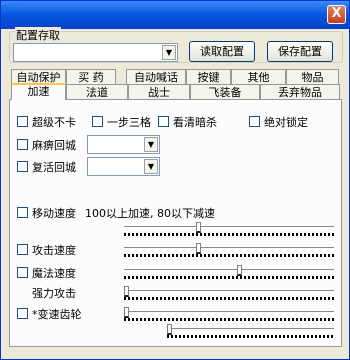 This screenshot has width=350, height=360. I want to click on one-step-three-label: 一步三格, so click(129, 122).